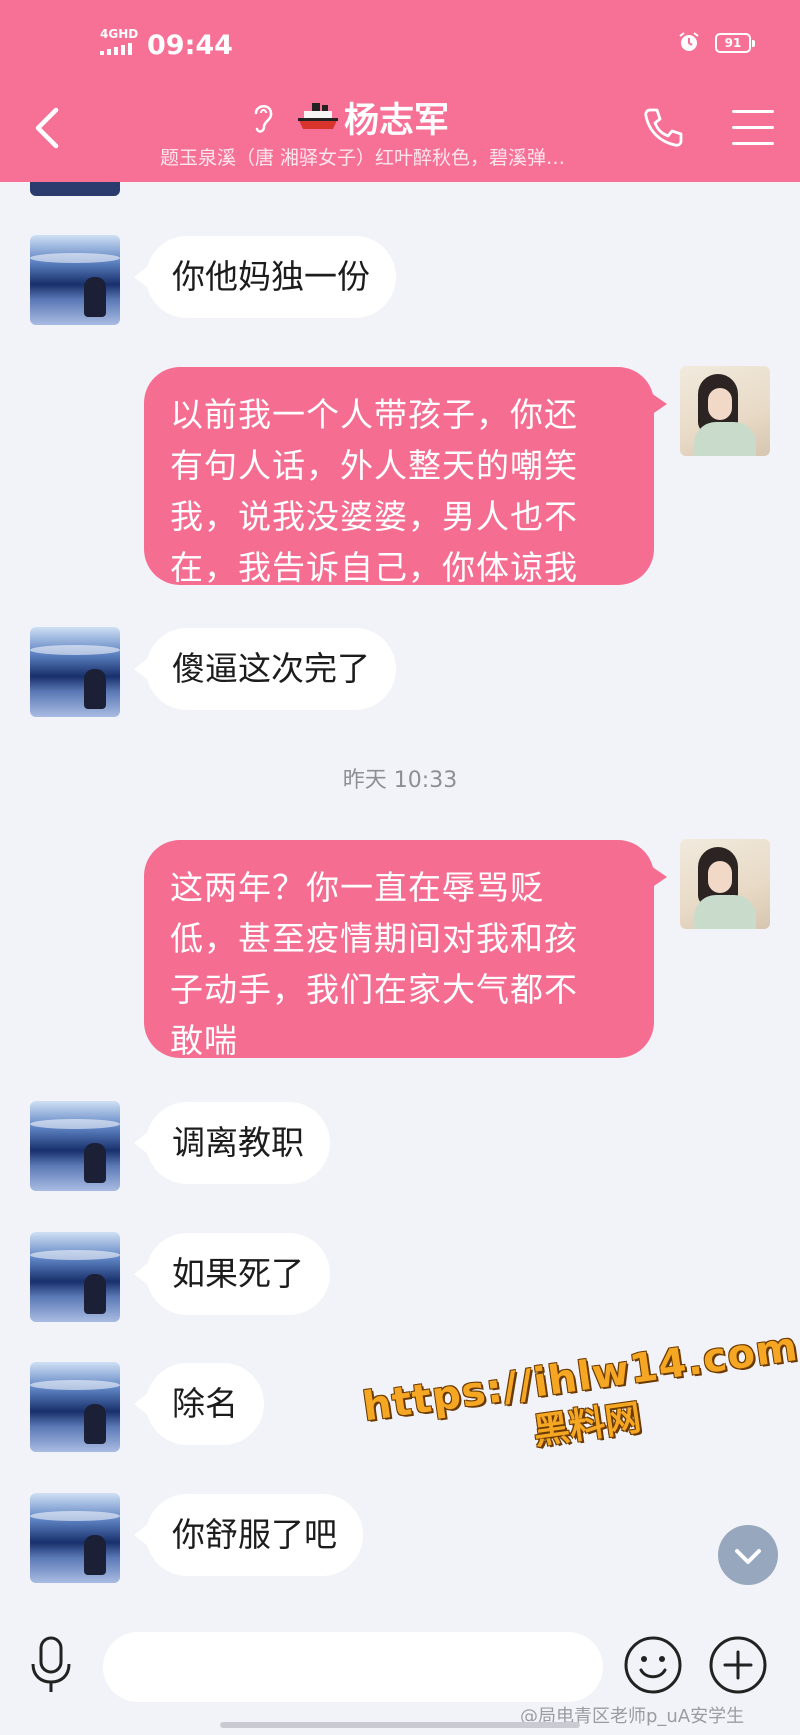 The width and height of the screenshot is (800, 1735). I want to click on message-line: 我，说我没婆婆，男人也不, so click(374, 516).